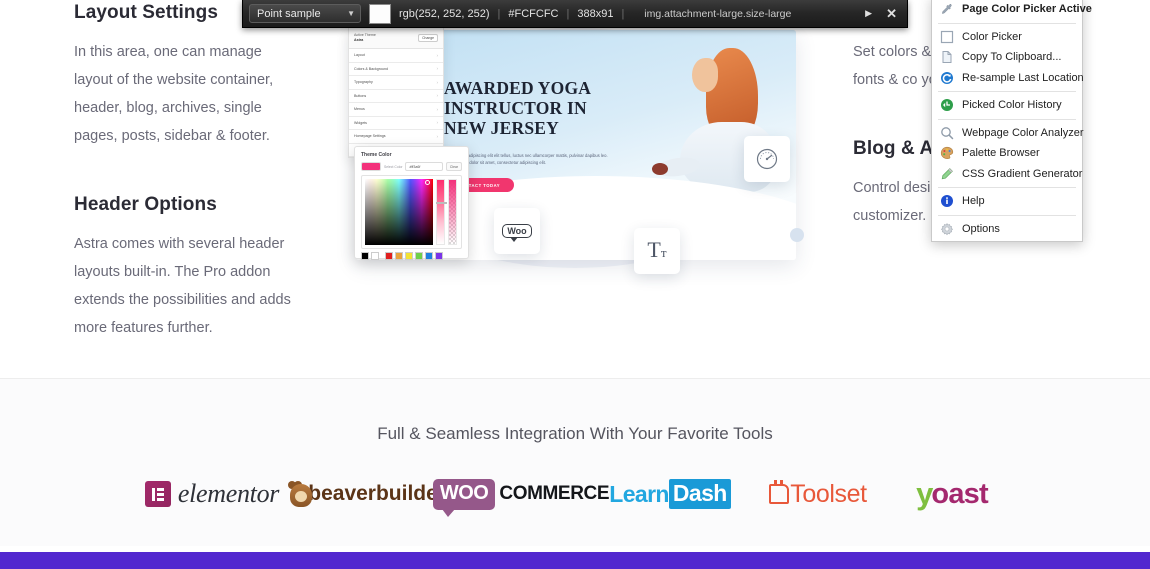 The width and height of the screenshot is (1150, 569). What do you see at coordinates (380, 13) in the screenshot?
I see `sampled-color-swatch` at bounding box center [380, 13].